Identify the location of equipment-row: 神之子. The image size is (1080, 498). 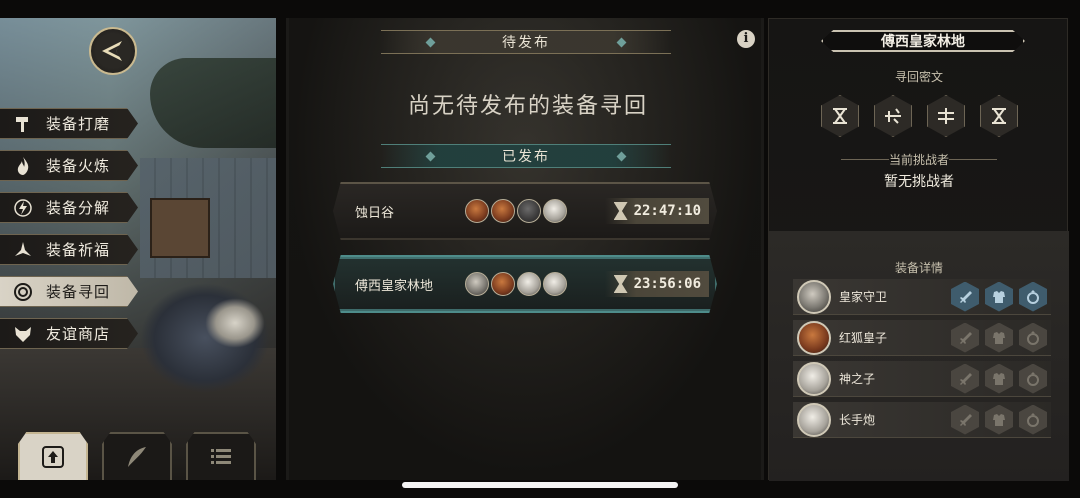
(922, 379).